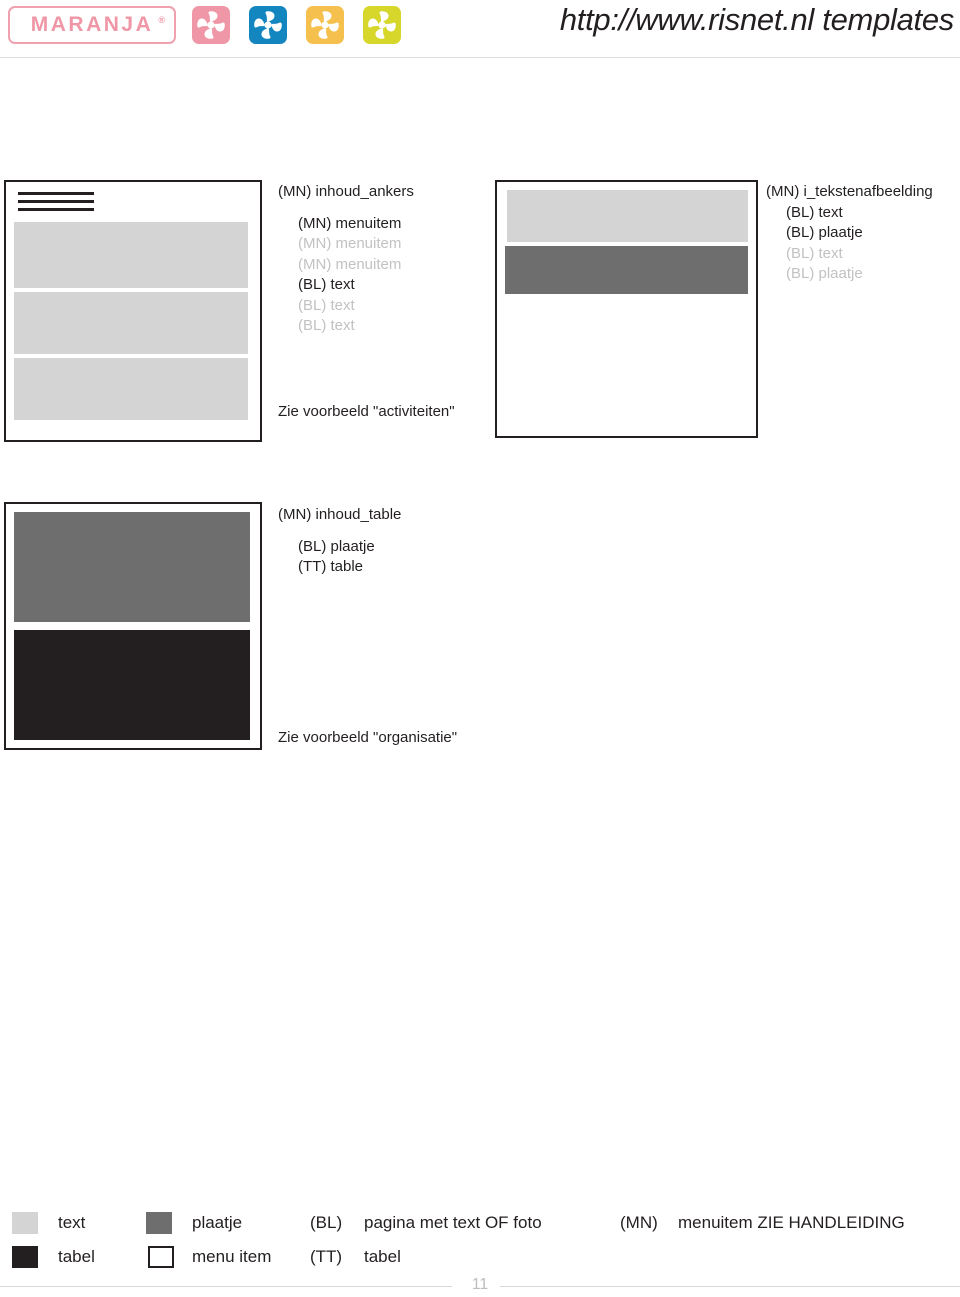 This screenshot has width=960, height=1297. Describe the element at coordinates (211, 25) in the screenshot. I see `flower-icon-pink` at that location.